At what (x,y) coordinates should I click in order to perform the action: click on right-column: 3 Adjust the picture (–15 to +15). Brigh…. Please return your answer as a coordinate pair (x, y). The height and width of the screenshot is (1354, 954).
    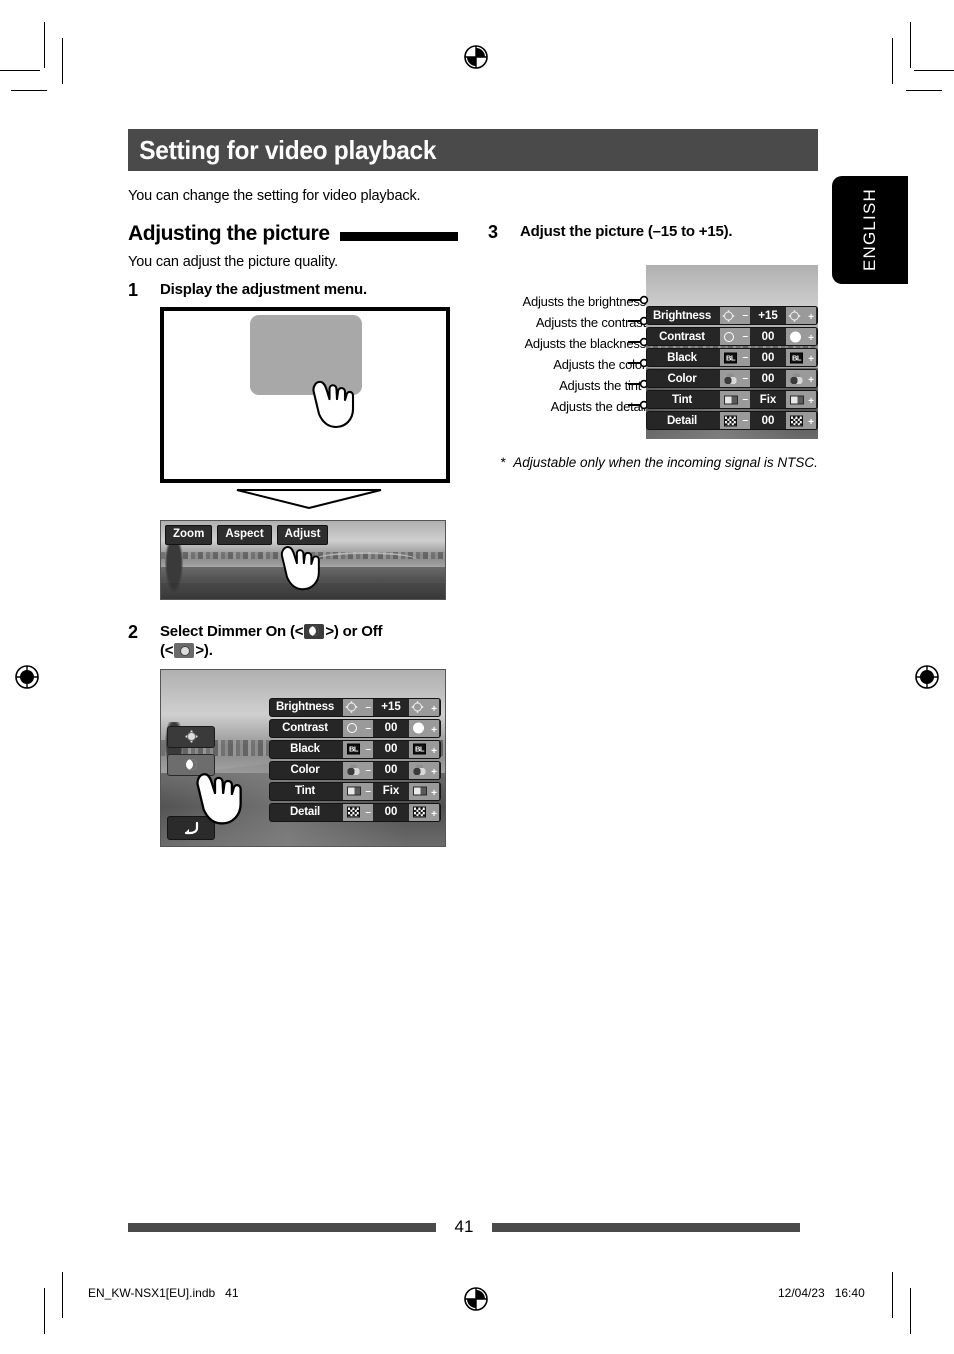
    Looking at the image, I should click on (658, 346).